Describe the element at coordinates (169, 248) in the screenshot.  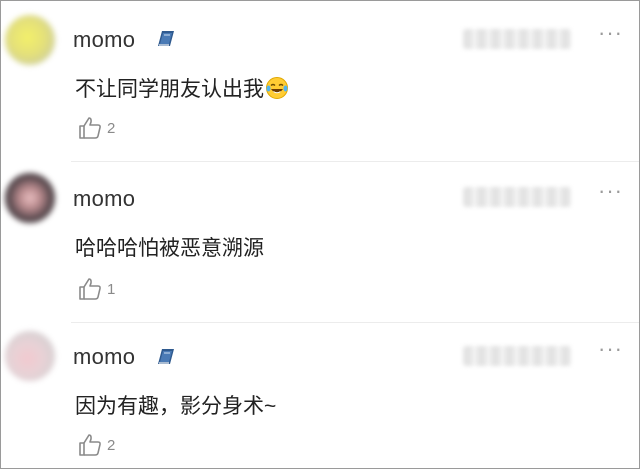
I see `comment-text: 哈哈哈怕被恶意溯源` at that location.